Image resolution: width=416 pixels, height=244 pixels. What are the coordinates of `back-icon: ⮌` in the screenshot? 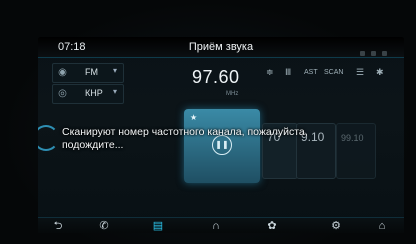 It's located at (58, 226).